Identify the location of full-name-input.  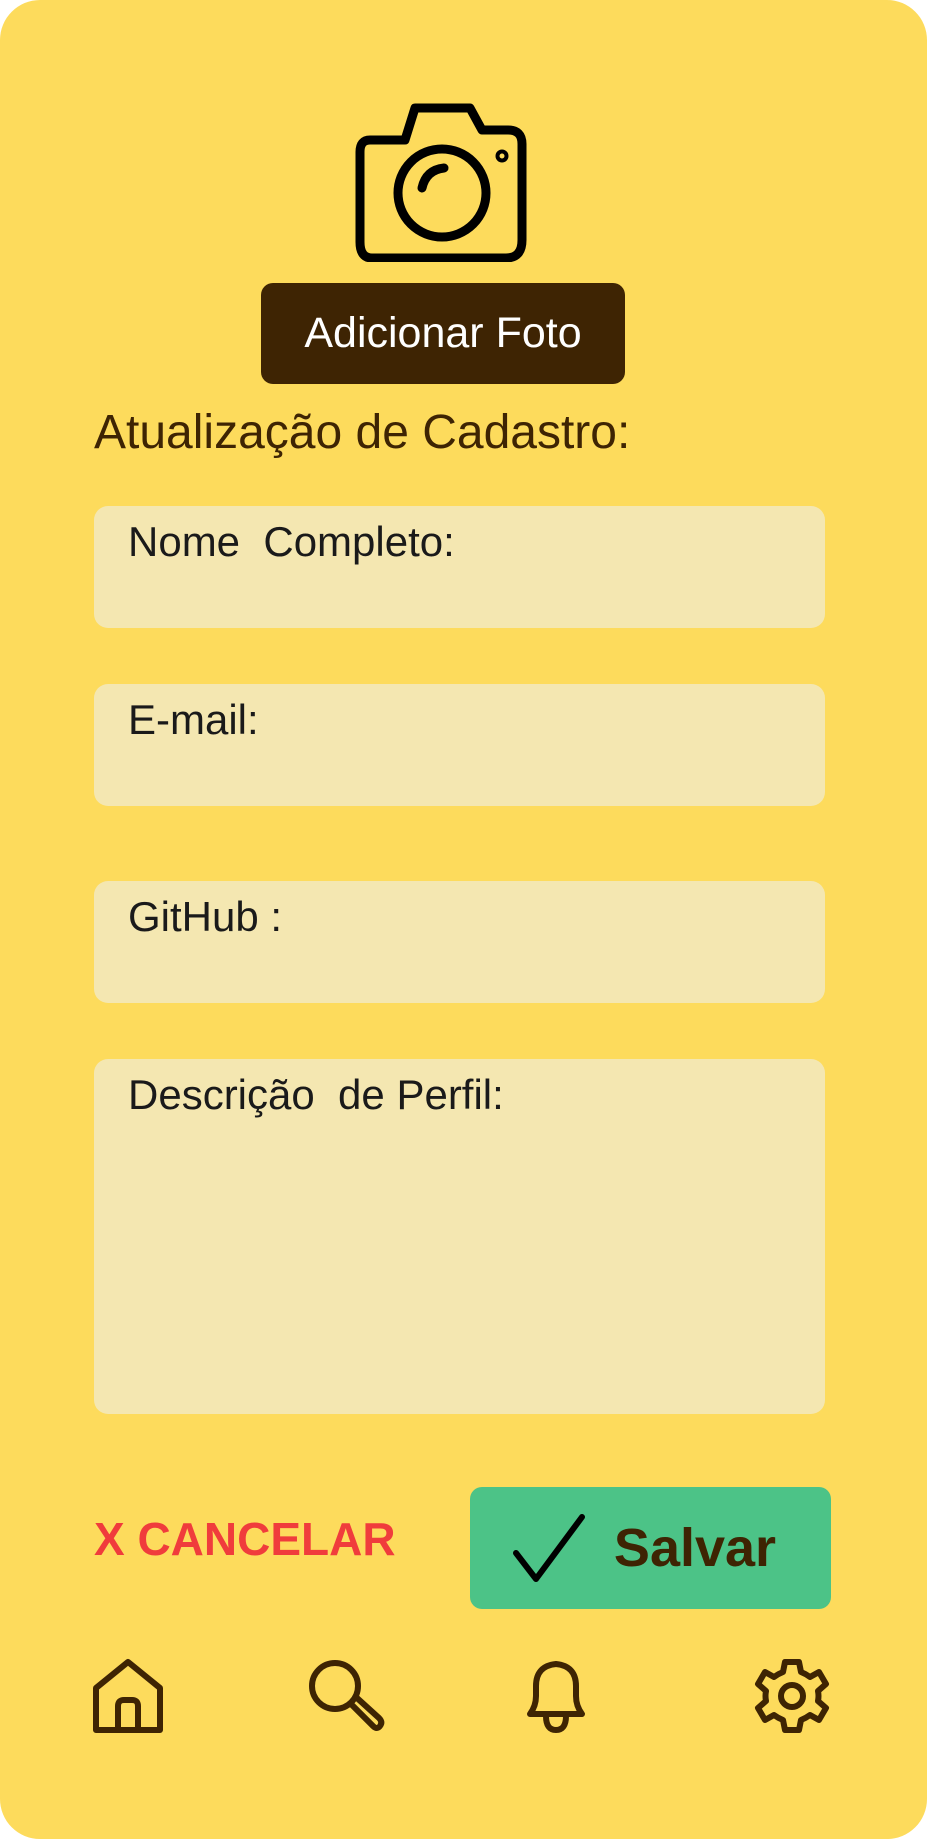
(461, 568).